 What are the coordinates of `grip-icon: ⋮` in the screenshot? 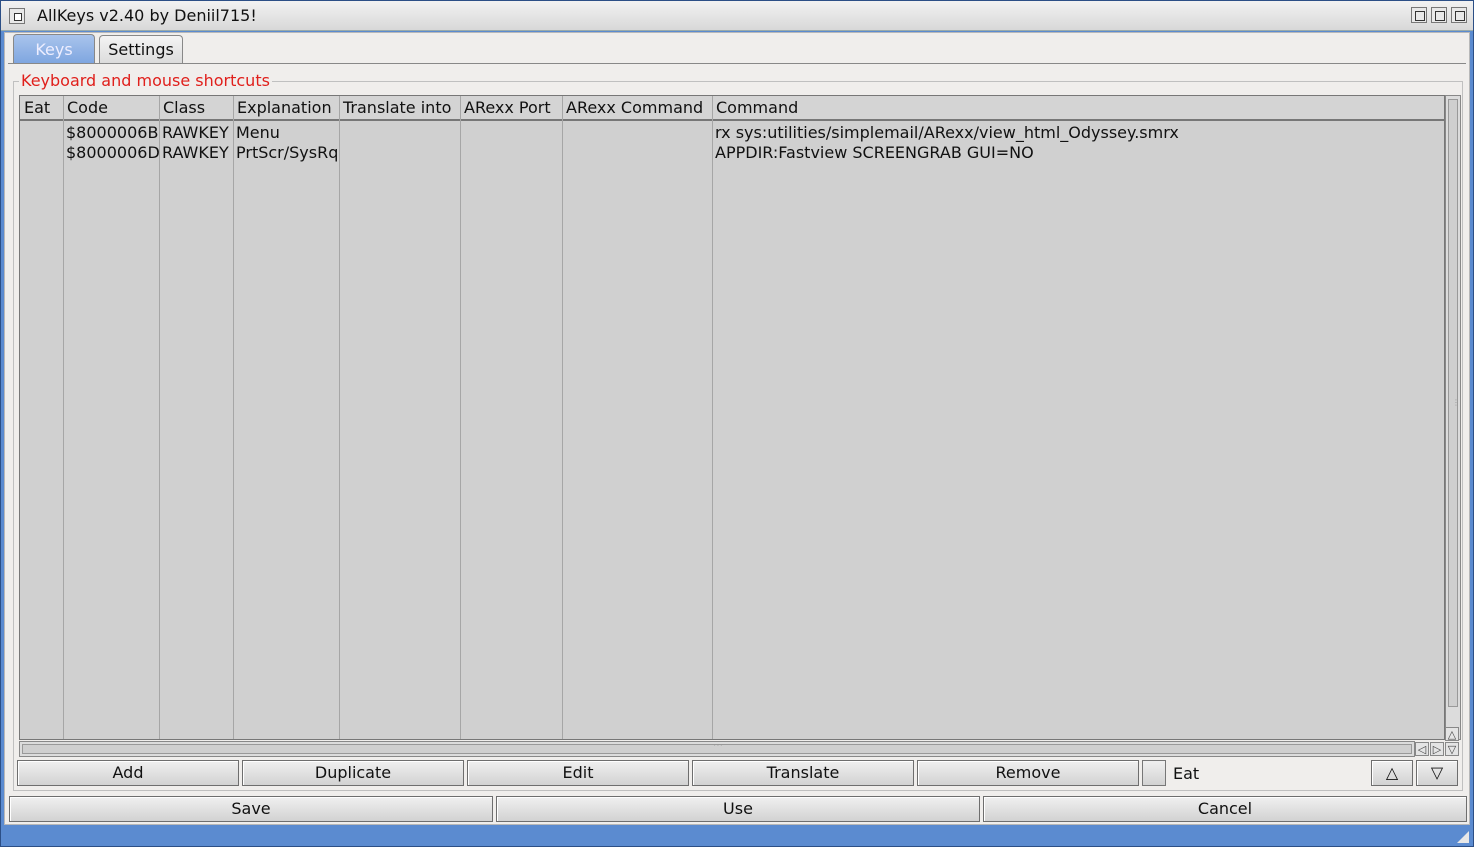 It's located at (1456, 402).